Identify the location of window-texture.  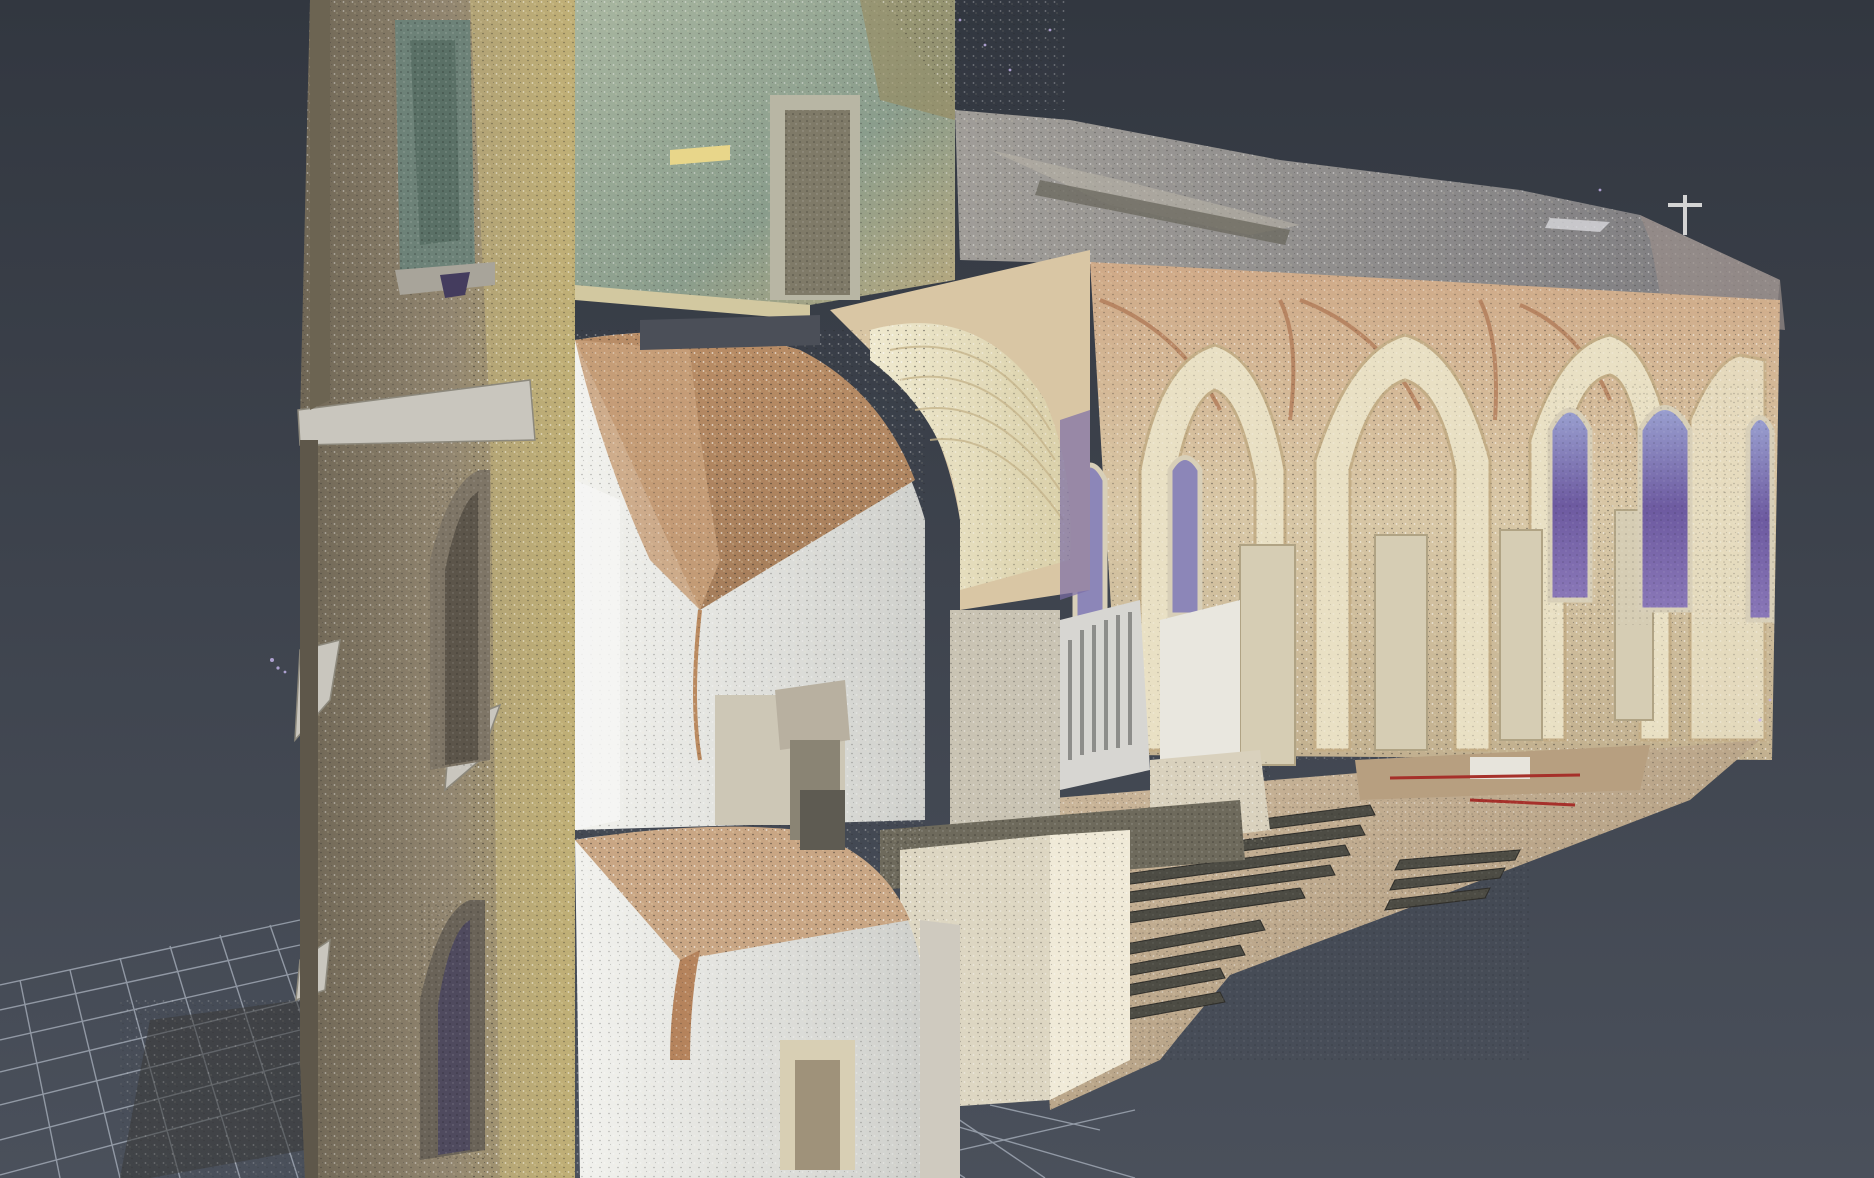
(1660, 505).